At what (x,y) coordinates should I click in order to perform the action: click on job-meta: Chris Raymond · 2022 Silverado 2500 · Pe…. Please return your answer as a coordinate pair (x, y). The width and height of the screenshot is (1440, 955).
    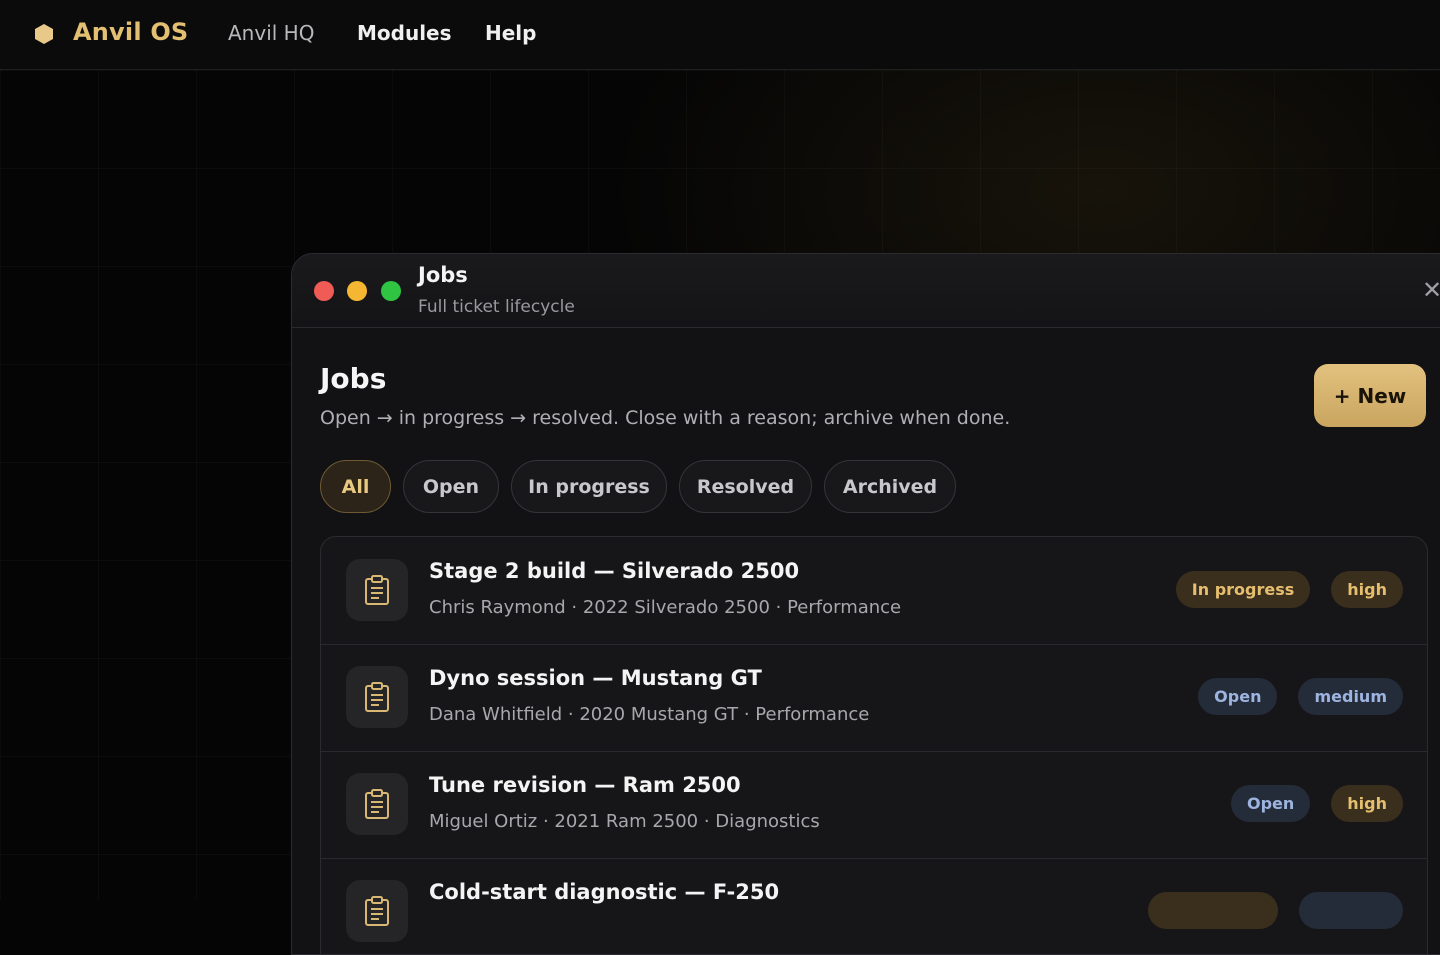
    Looking at the image, I should click on (665, 607).